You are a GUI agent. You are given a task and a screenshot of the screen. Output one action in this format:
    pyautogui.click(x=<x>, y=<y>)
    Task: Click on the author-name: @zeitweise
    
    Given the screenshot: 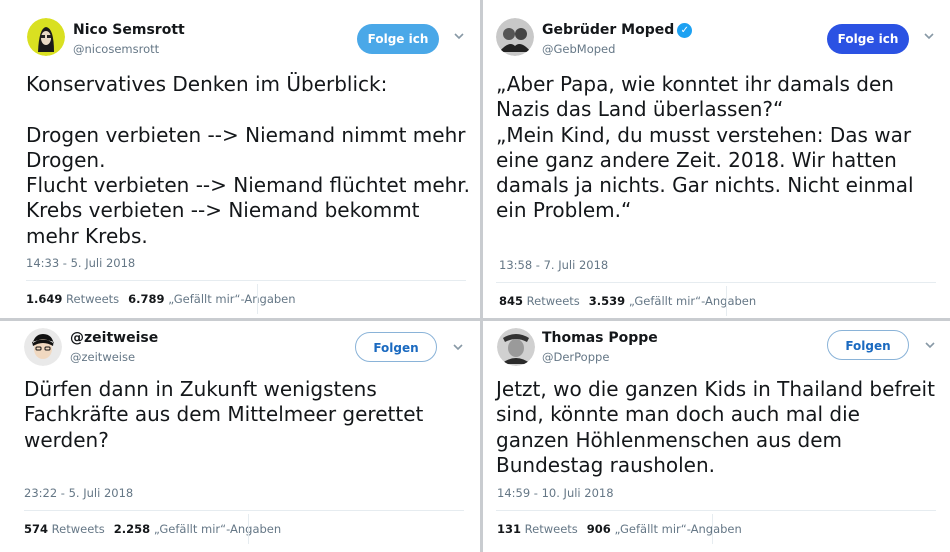 What is the action you would take?
    pyautogui.click(x=114, y=338)
    